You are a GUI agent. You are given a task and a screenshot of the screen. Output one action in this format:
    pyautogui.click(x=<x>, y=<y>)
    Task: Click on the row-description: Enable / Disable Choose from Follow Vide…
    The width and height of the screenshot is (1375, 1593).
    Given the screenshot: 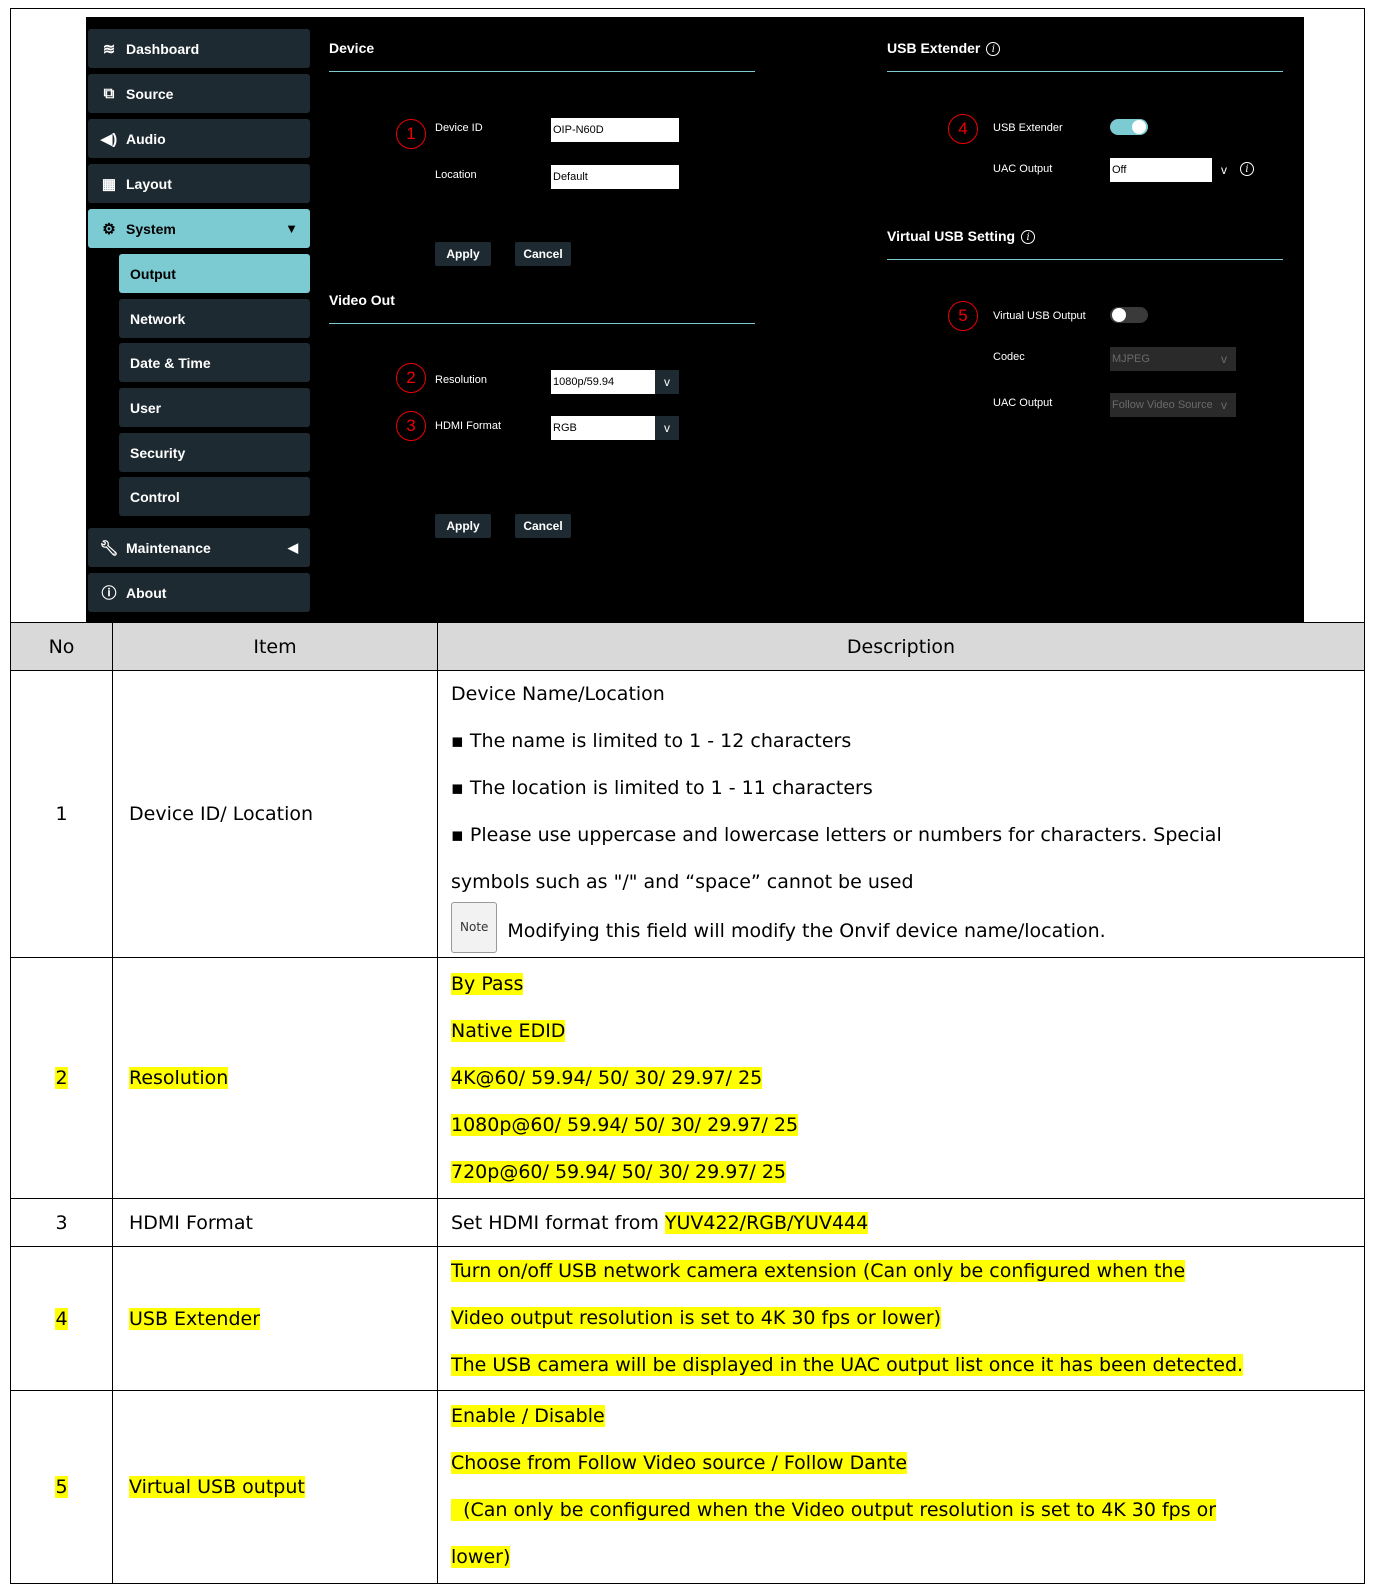 What is the action you would take?
    pyautogui.click(x=901, y=1487)
    